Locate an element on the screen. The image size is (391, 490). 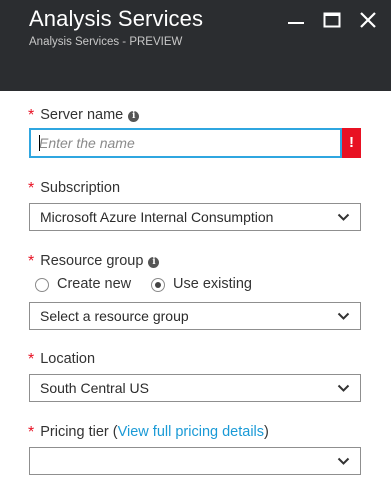
maximize-button is located at coordinates (332, 20).